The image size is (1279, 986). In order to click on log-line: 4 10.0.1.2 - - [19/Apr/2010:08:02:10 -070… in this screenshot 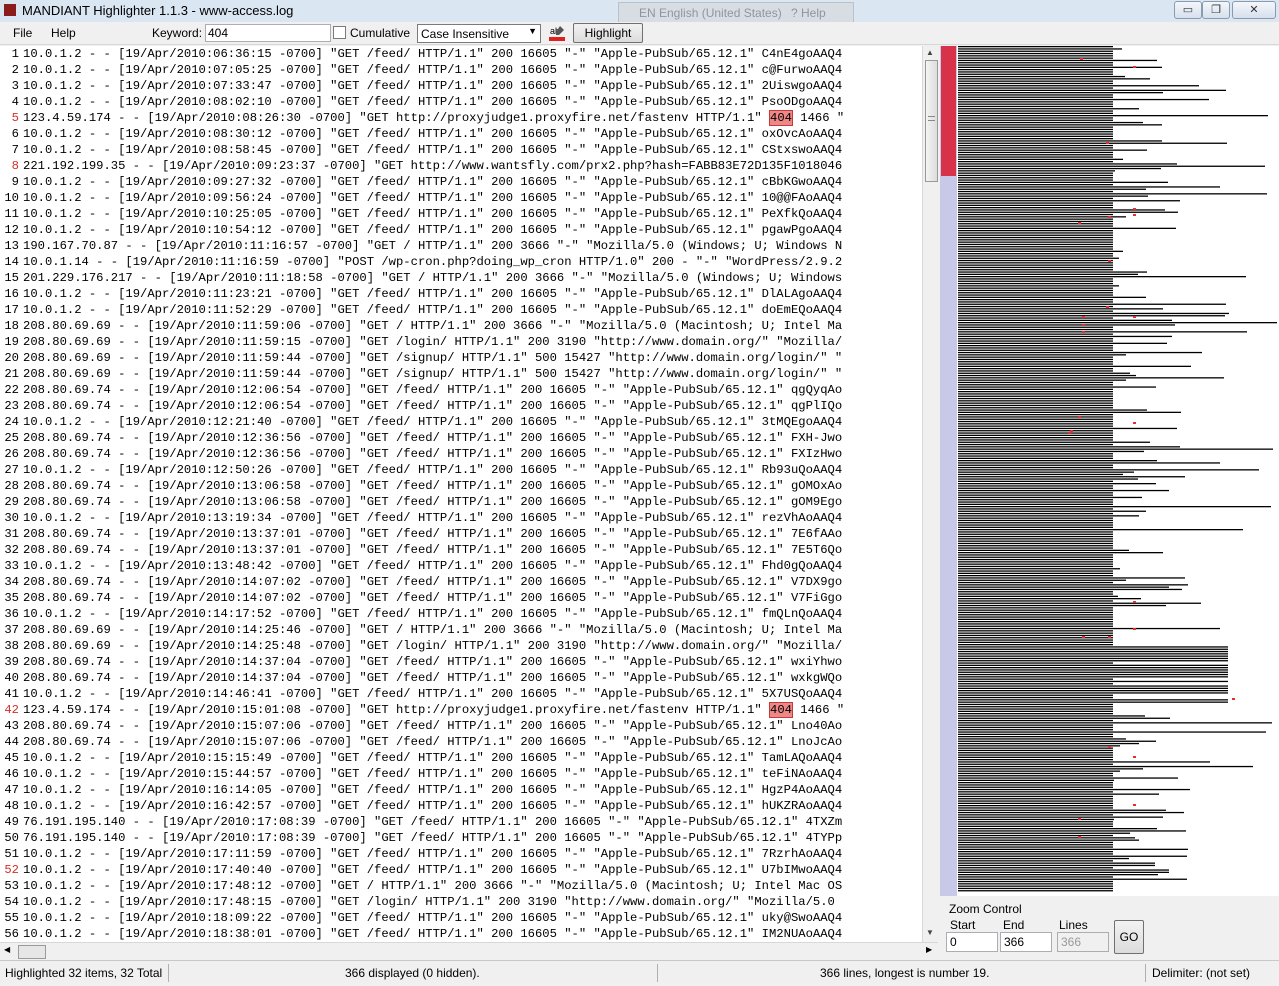, I will do `click(461, 102)`.